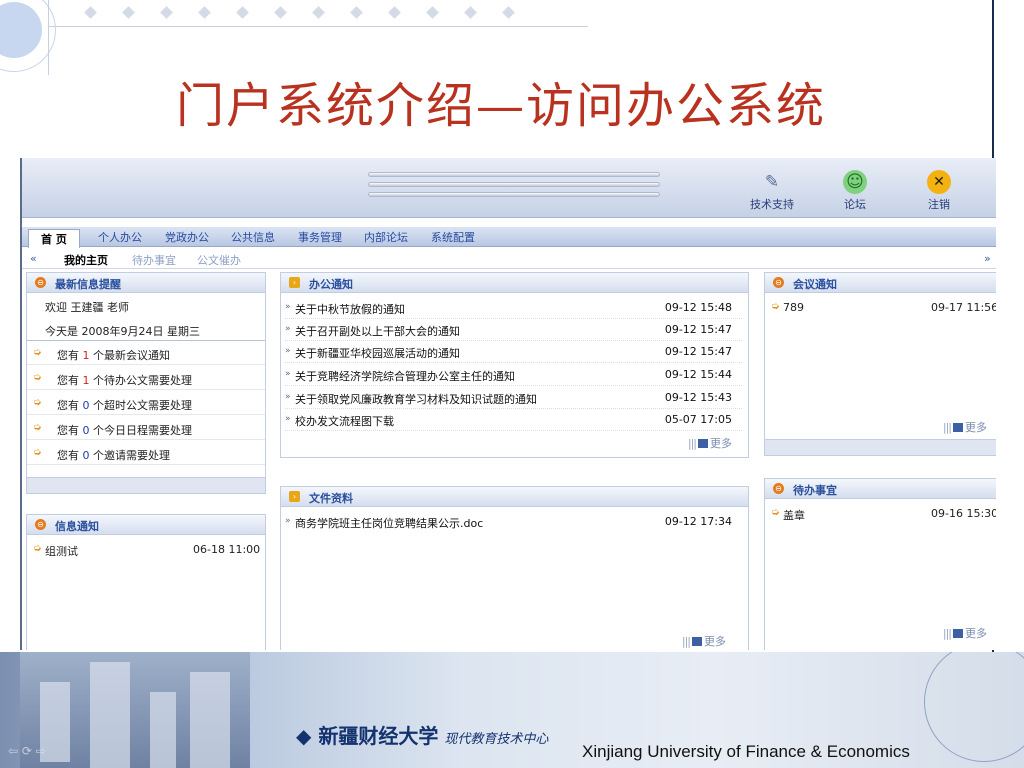 The image size is (1024, 768). Describe the element at coordinates (855, 182) in the screenshot. I see `users-icon: ☺` at that location.